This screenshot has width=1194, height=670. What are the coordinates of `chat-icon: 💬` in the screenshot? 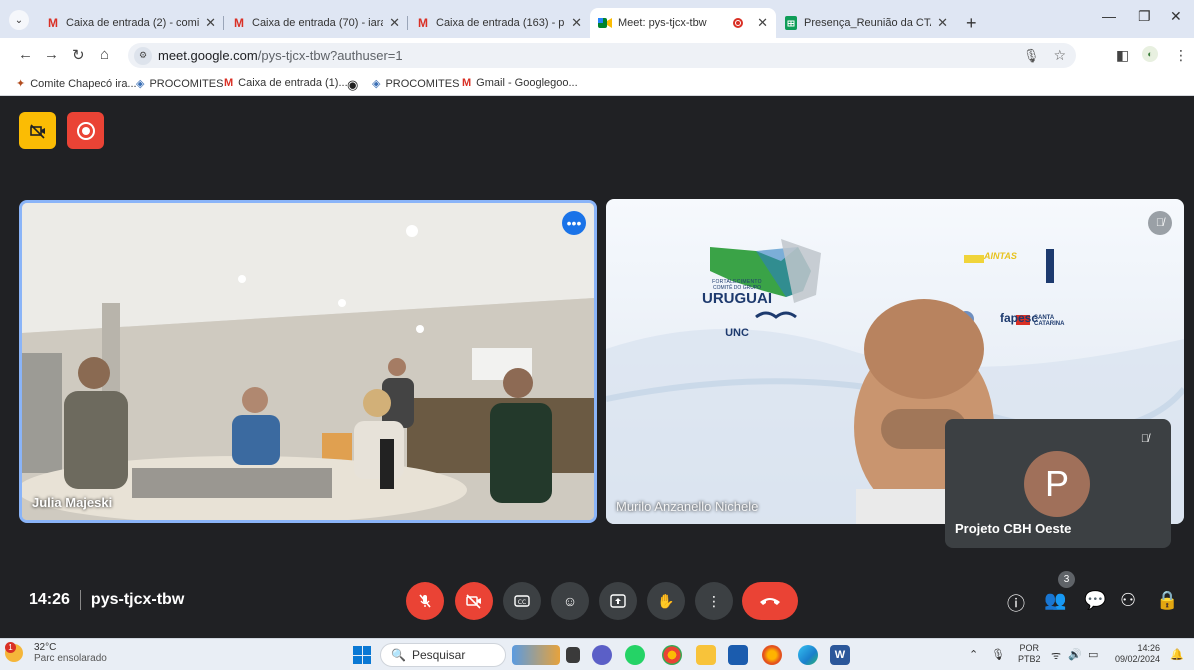 It's located at (1095, 600).